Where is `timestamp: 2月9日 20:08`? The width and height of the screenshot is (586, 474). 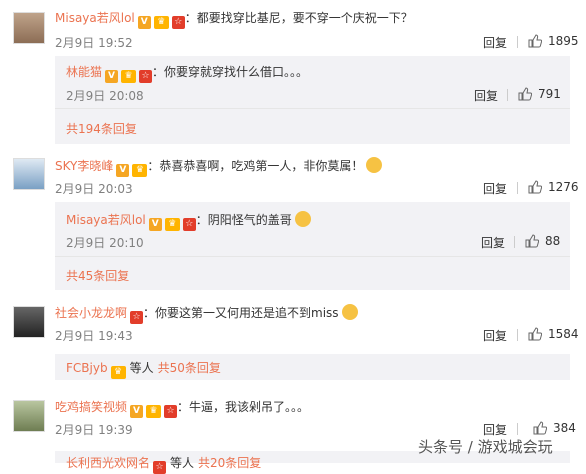 timestamp: 2月9日 20:08 is located at coordinates (105, 96).